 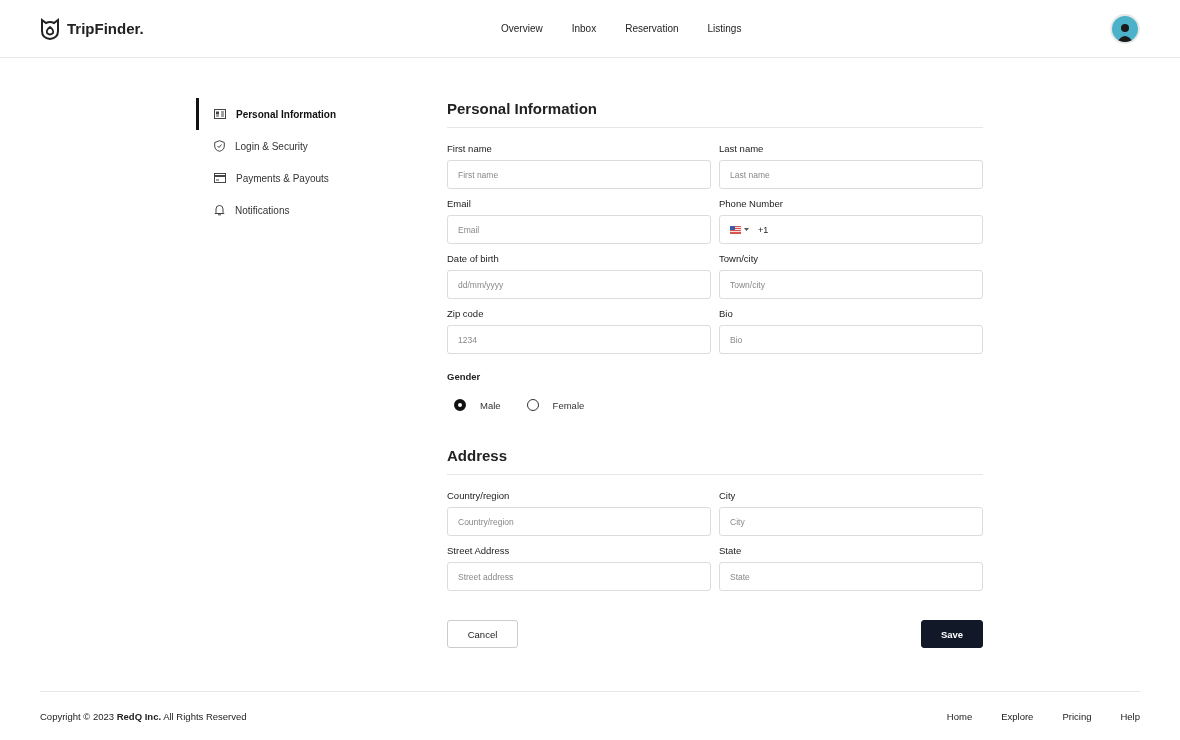 What do you see at coordinates (724, 28) in the screenshot?
I see `nav-link: Listings` at bounding box center [724, 28].